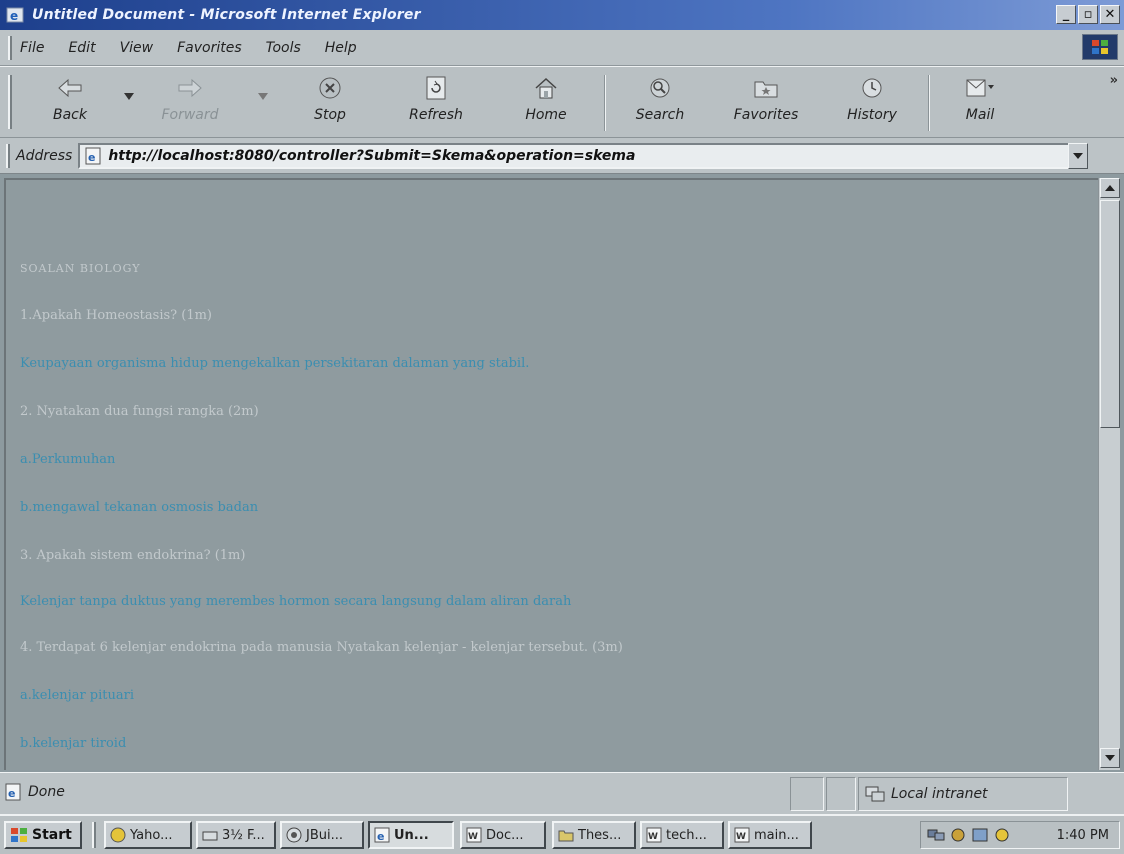  Describe the element at coordinates (15, 15) in the screenshot. I see `ie-icon: e` at that location.